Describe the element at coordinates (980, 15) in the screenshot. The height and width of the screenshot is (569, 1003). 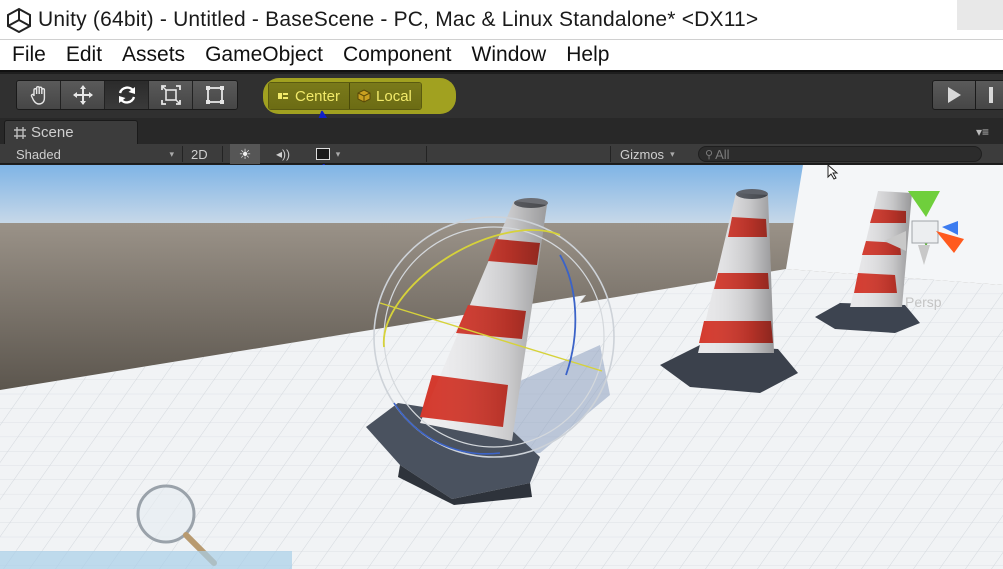
I see `window-controls` at that location.